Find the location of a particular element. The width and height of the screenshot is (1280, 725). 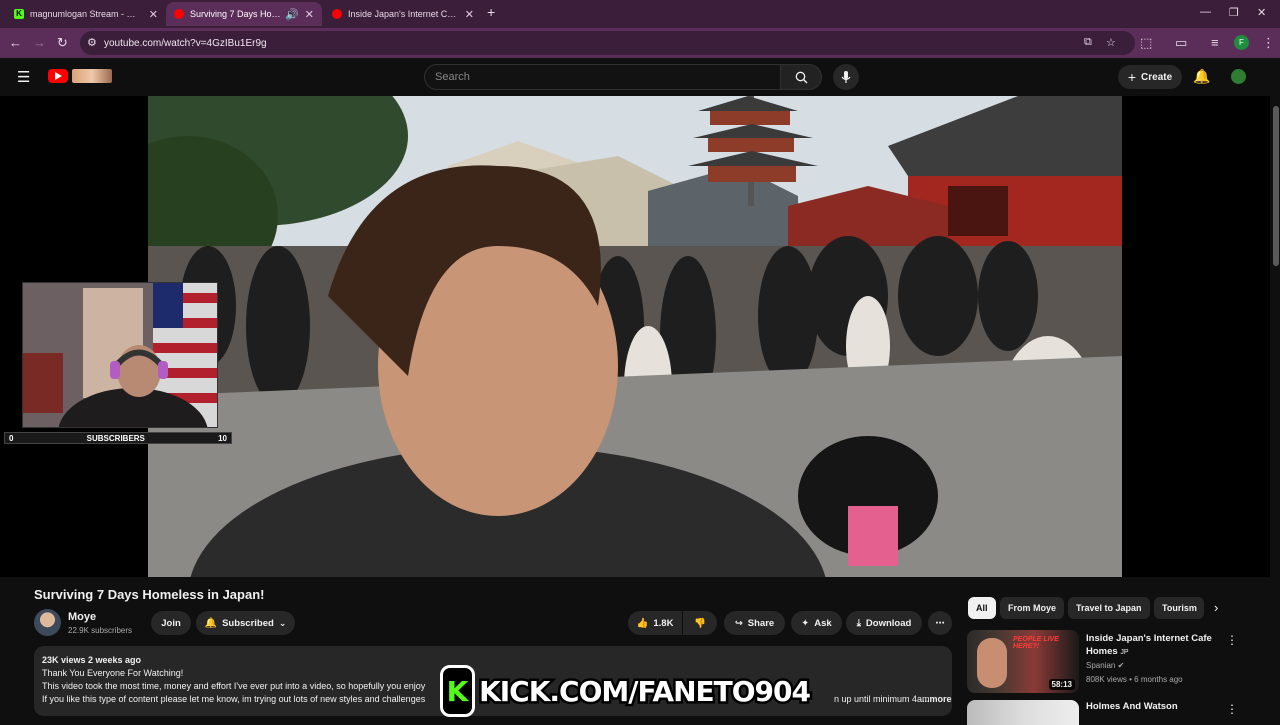

share-label: Share is located at coordinates (761, 623).